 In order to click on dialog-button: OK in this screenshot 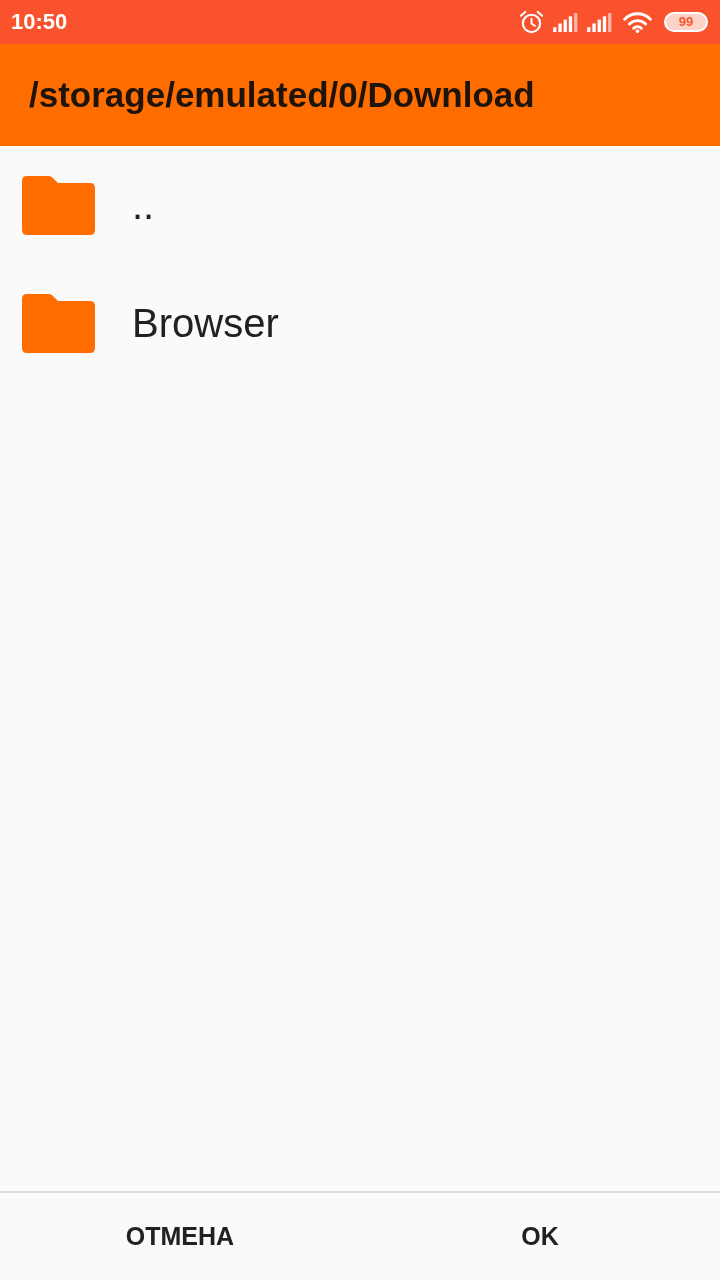, I will do `click(540, 1236)`.